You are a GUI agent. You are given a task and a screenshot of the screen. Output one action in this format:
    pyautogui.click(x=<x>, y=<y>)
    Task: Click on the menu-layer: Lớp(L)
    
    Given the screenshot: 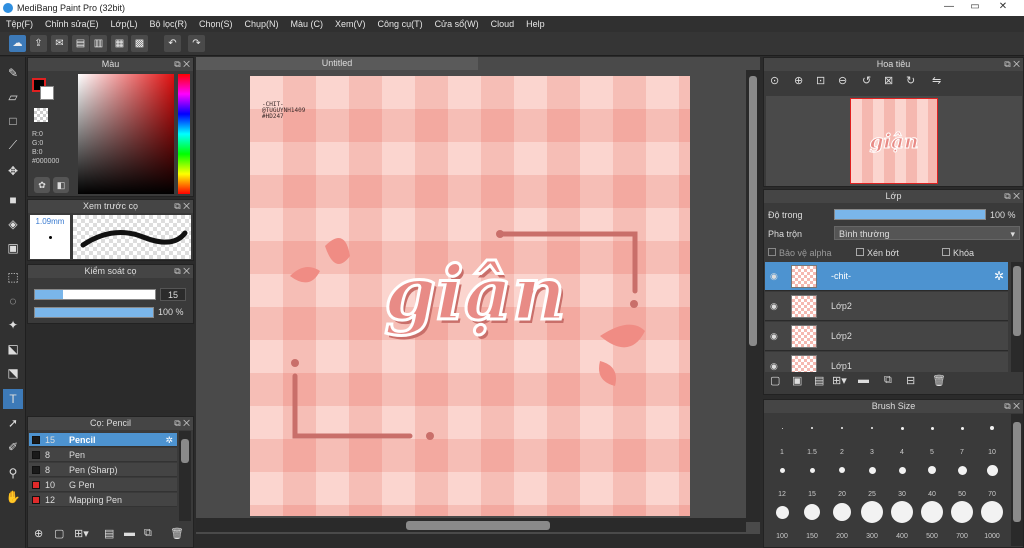 What is the action you would take?
    pyautogui.click(x=124, y=24)
    